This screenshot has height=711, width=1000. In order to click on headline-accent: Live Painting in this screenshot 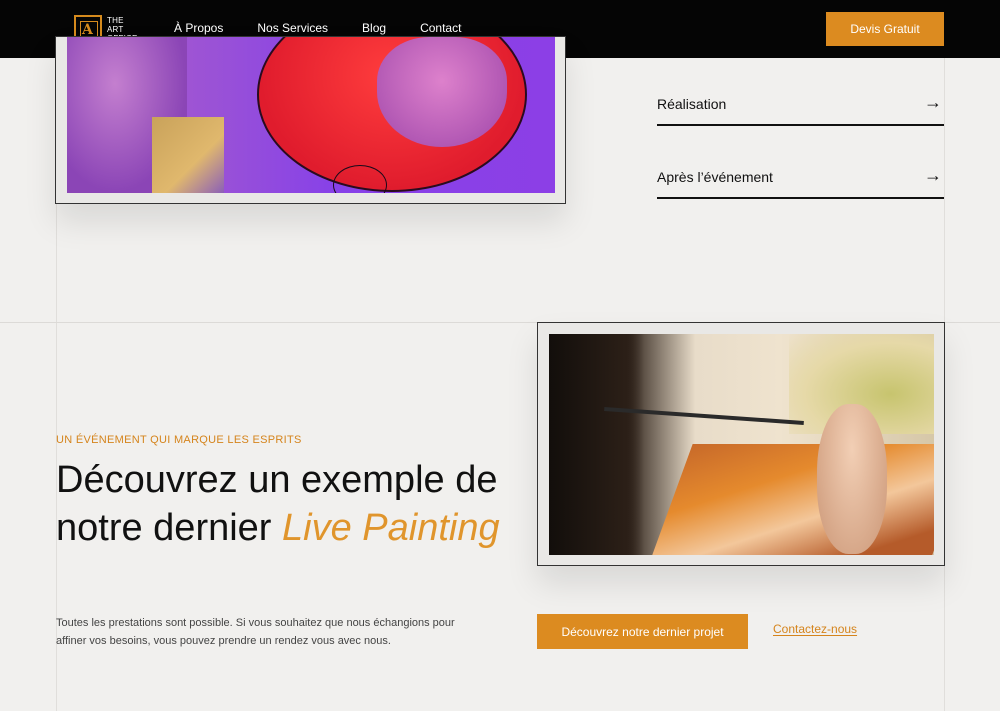, I will do `click(391, 528)`.